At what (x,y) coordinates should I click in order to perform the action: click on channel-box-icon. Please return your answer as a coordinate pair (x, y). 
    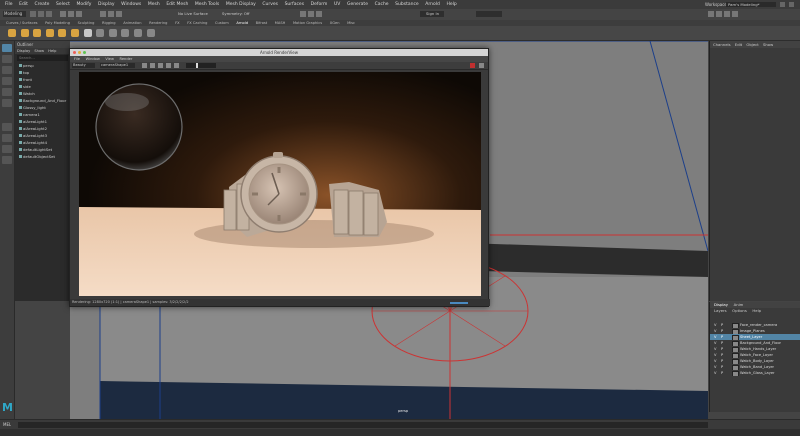
    Looking at the image, I should click on (735, 14).